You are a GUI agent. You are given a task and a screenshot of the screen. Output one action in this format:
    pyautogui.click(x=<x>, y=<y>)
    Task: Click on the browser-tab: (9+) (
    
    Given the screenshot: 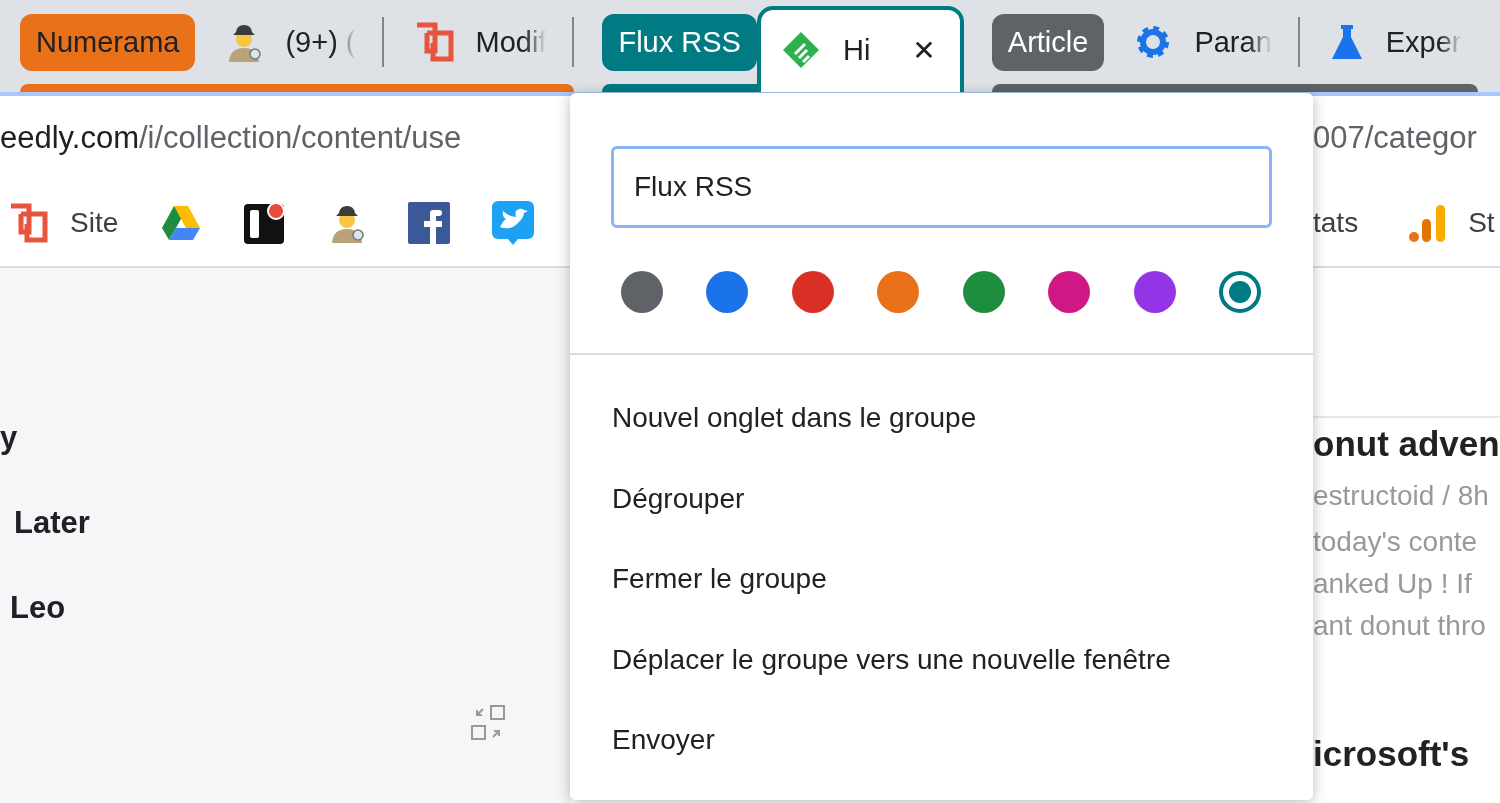 What is the action you would take?
    pyautogui.click(x=283, y=42)
    